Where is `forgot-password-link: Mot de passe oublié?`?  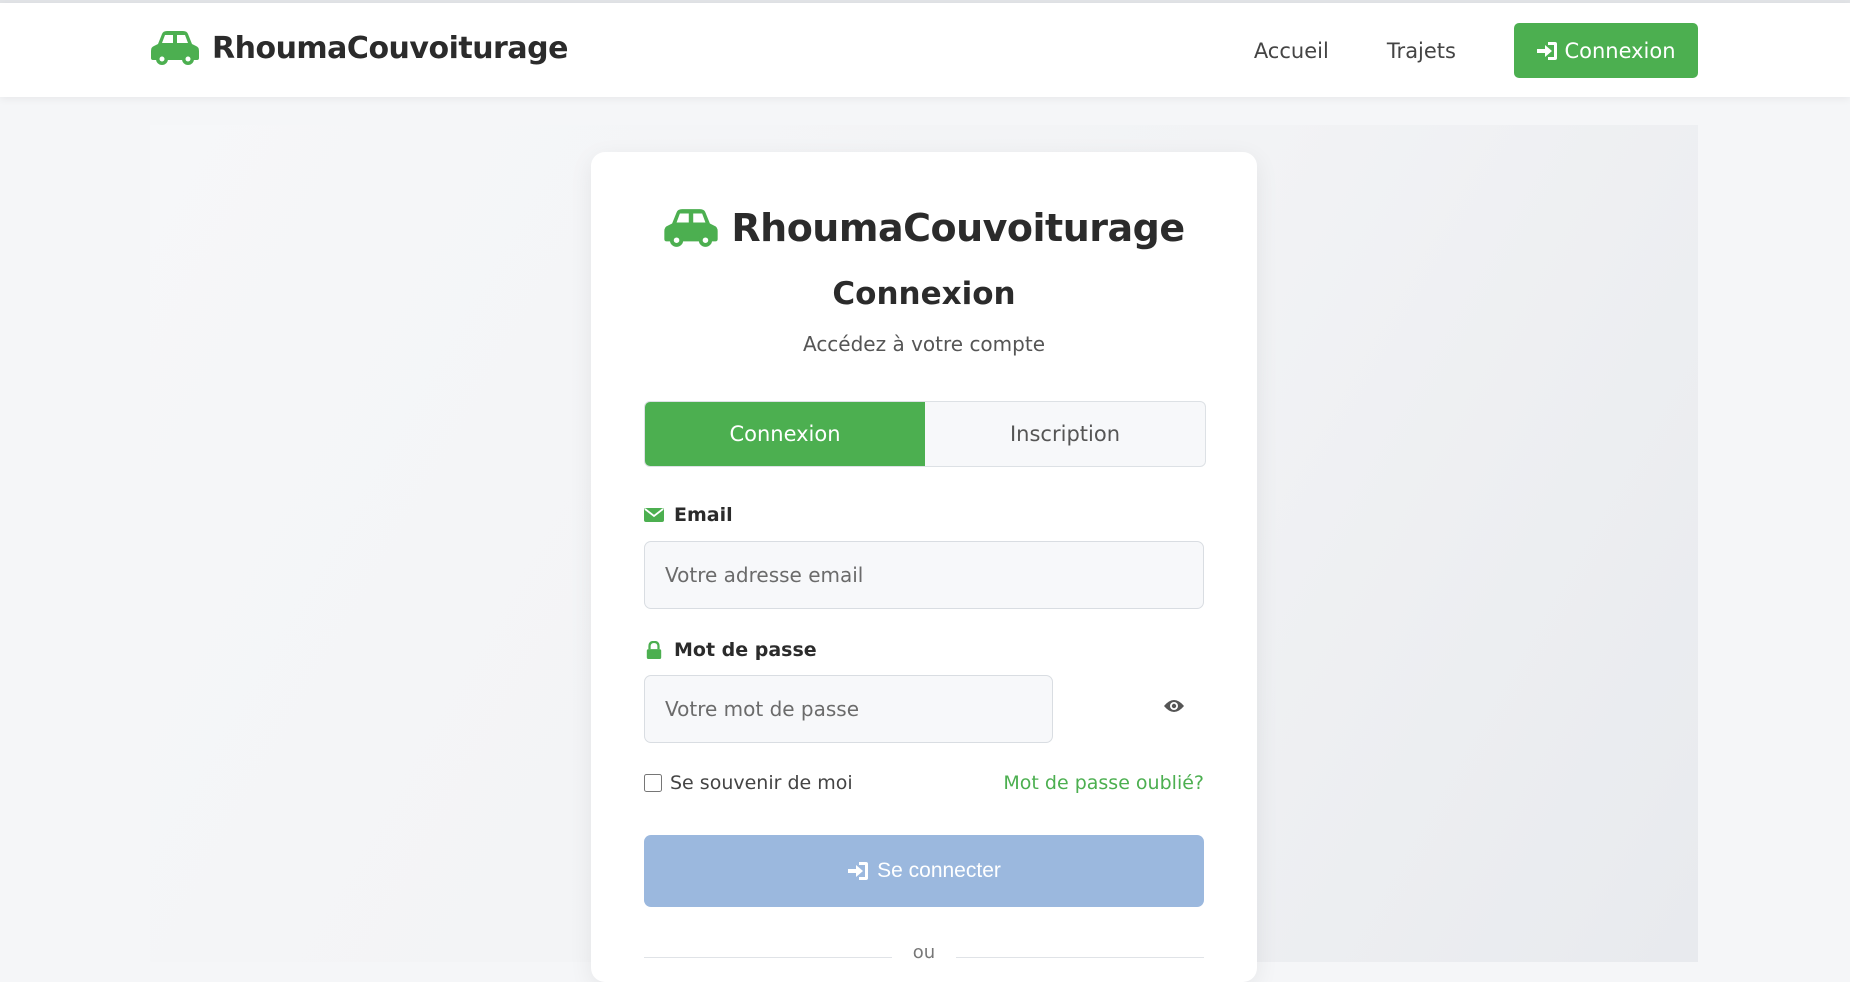 forgot-password-link: Mot de passe oublié? is located at coordinates (1103, 783).